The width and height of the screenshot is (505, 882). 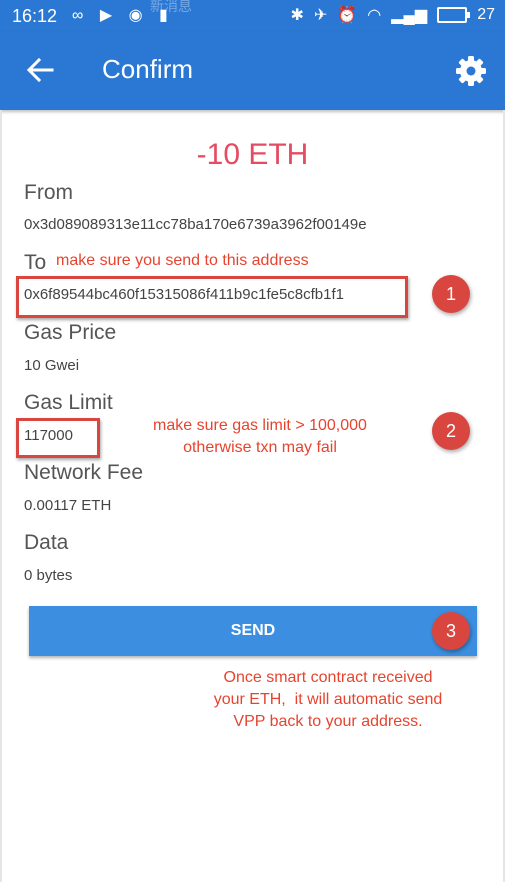 What do you see at coordinates (70, 332) in the screenshot?
I see `gas-price-label: Gas Price` at bounding box center [70, 332].